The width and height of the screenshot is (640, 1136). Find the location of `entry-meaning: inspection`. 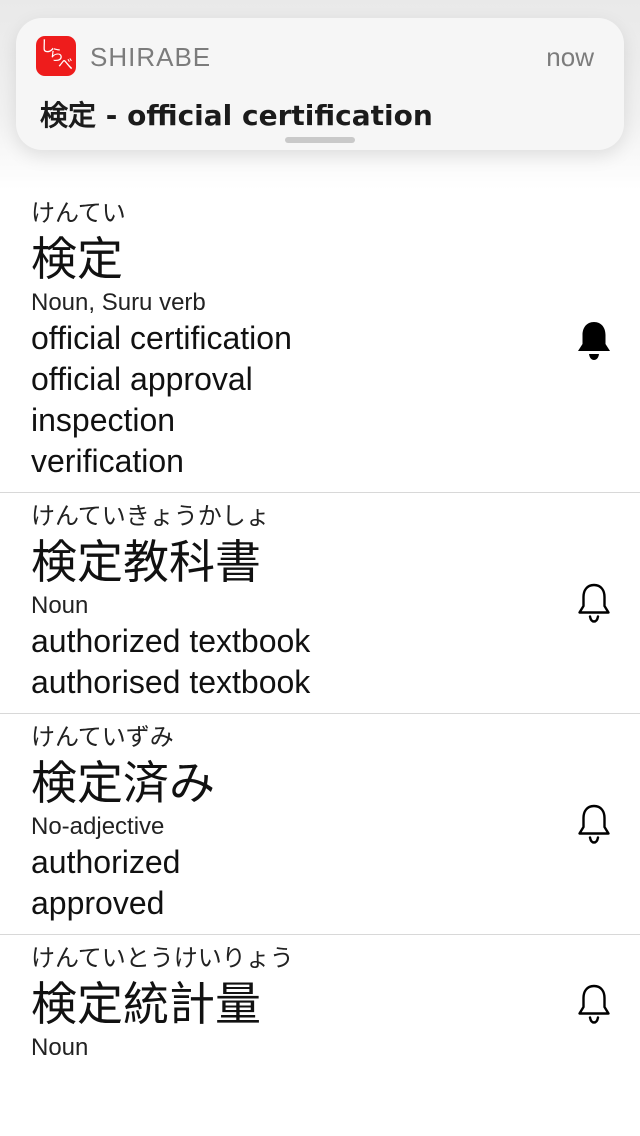

entry-meaning: inspection is located at coordinates (103, 420).